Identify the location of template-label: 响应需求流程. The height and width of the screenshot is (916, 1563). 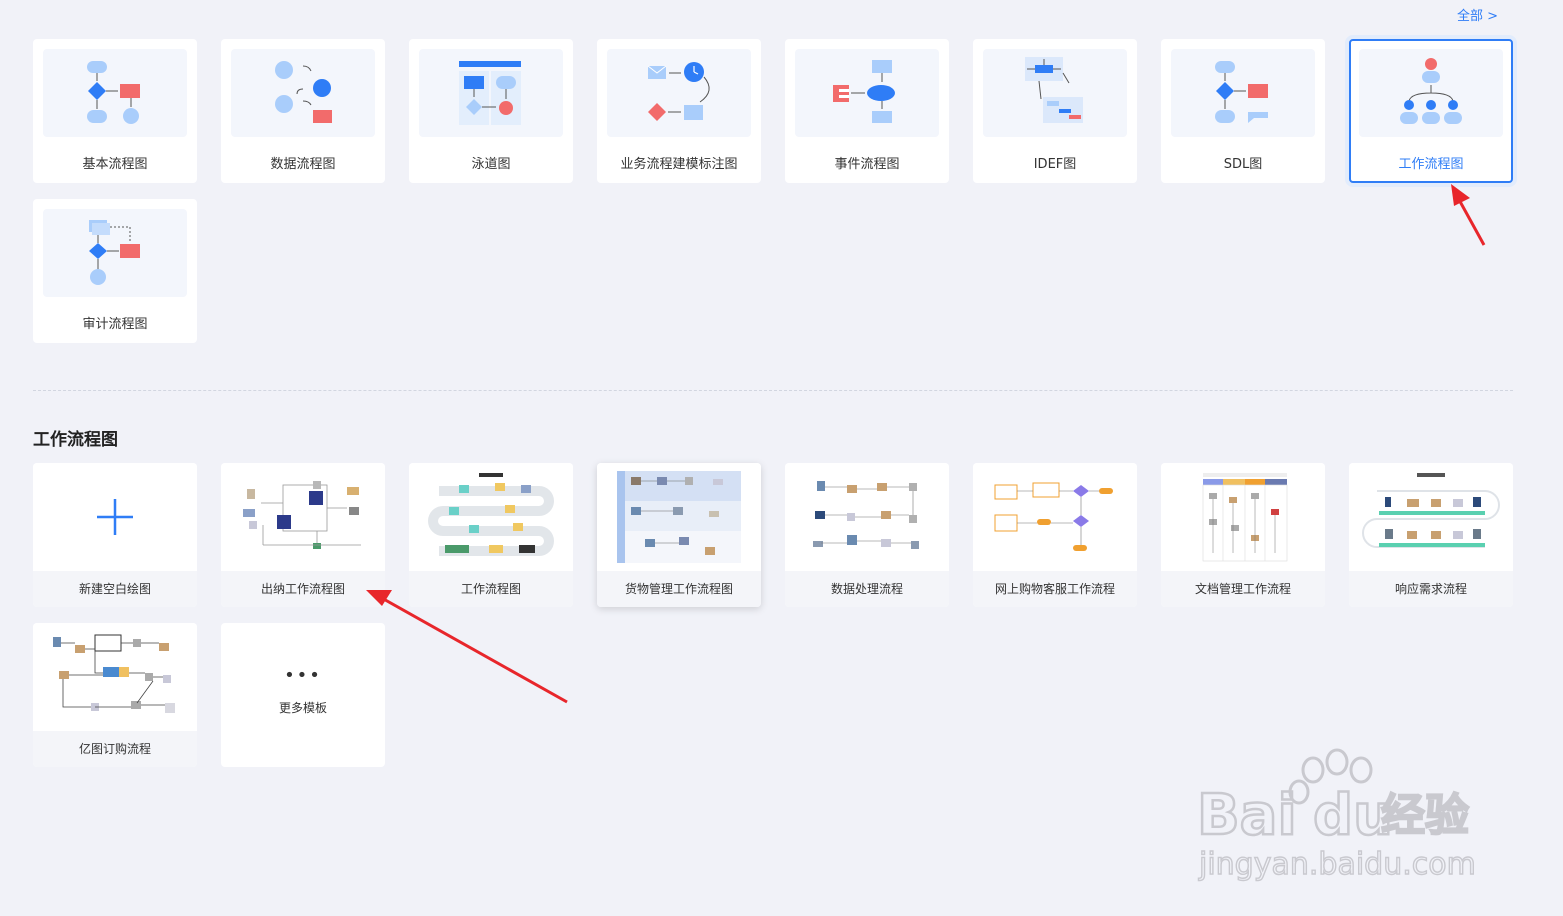
(1431, 589).